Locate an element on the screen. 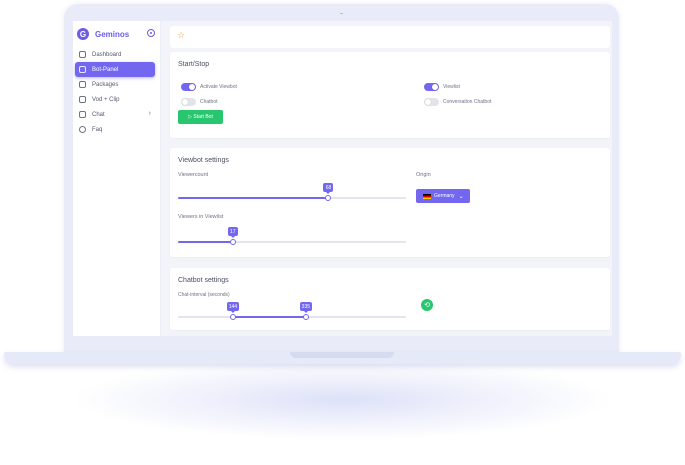 Image resolution: width=685 pixels, height=465 pixels. settings-icon is located at coordinates (82, 129).